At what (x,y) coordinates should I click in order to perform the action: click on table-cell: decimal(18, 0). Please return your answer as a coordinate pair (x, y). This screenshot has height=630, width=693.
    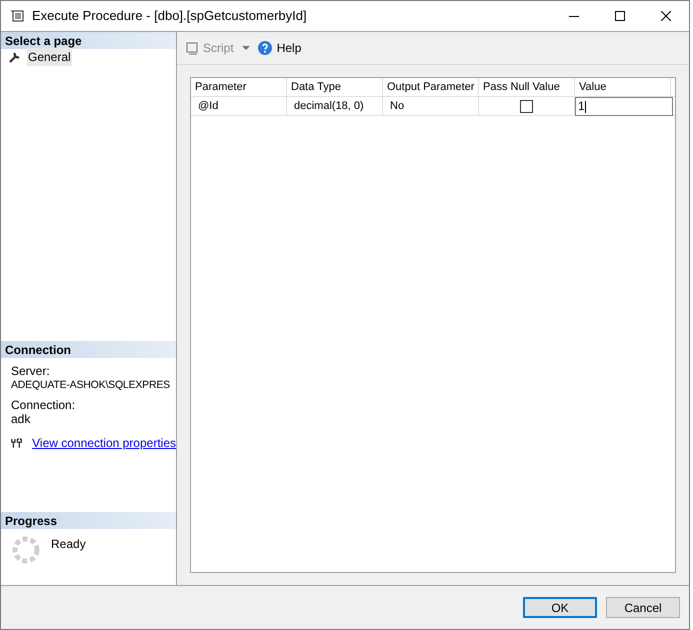
    Looking at the image, I should click on (335, 106).